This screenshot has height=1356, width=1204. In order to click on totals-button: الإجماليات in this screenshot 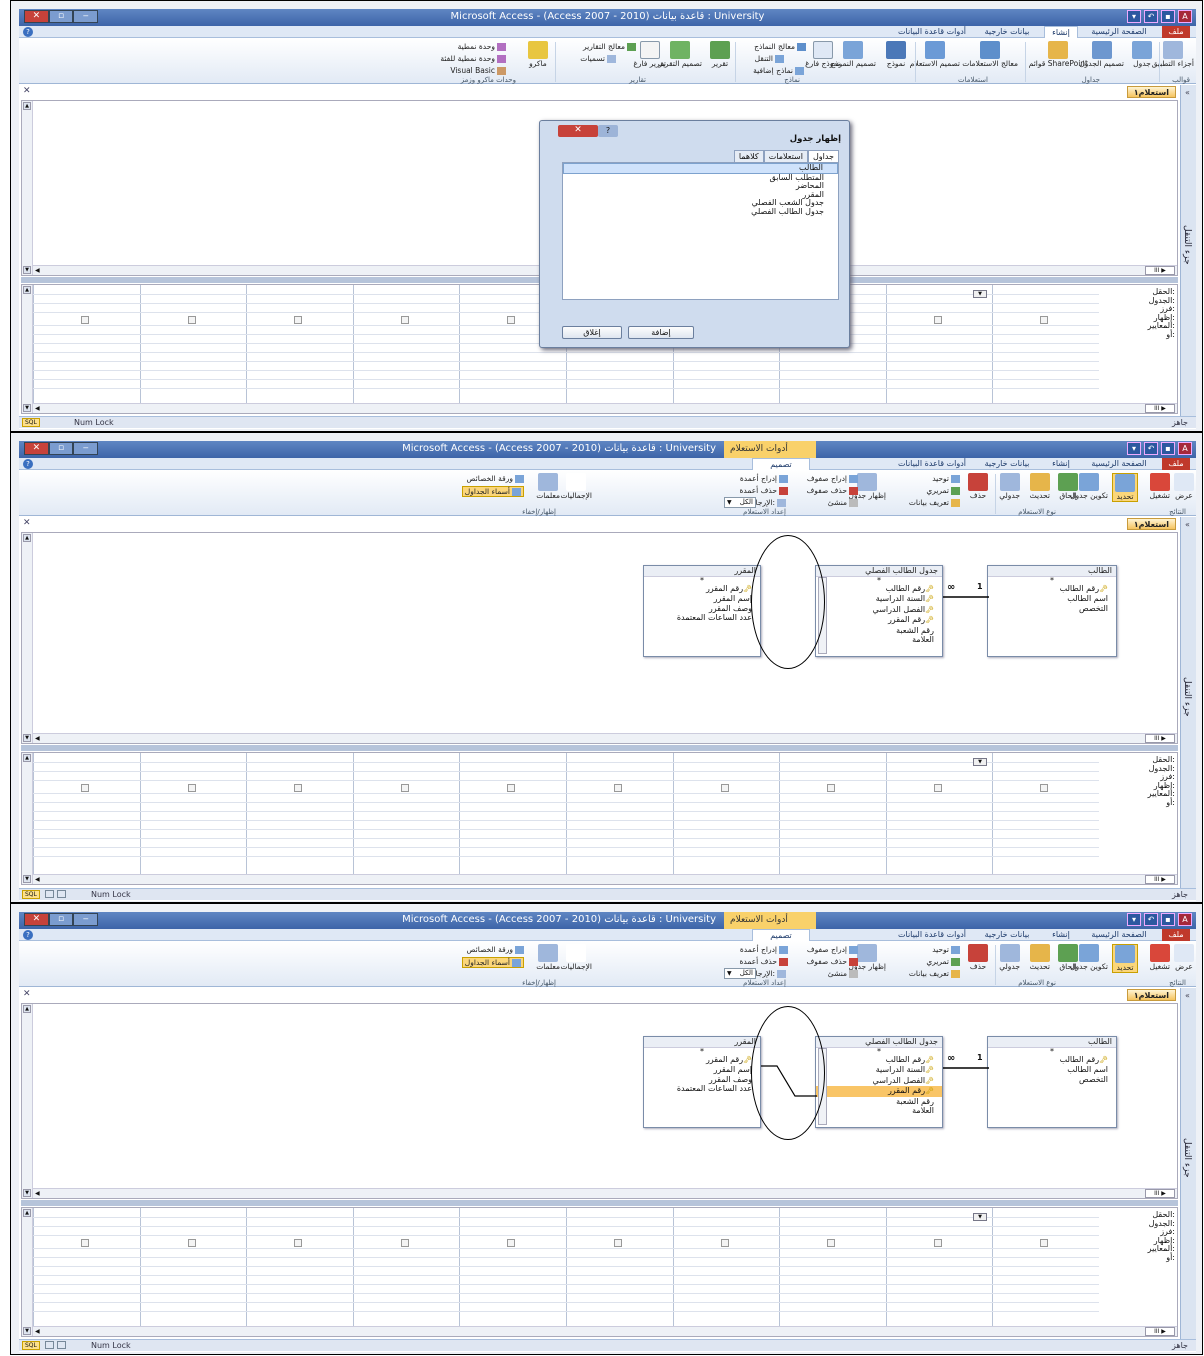, I will do `click(576, 486)`.